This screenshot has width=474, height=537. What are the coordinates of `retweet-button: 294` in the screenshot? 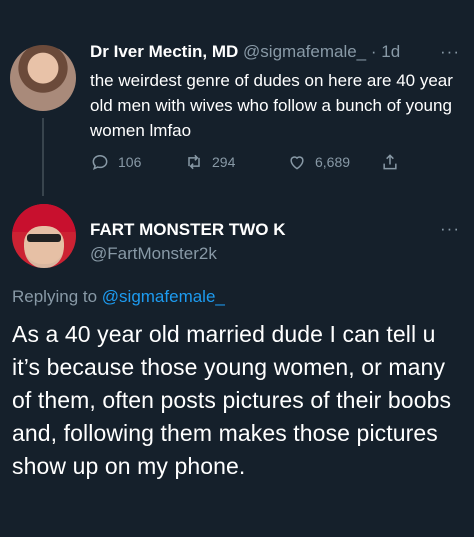 It's located at (209, 162).